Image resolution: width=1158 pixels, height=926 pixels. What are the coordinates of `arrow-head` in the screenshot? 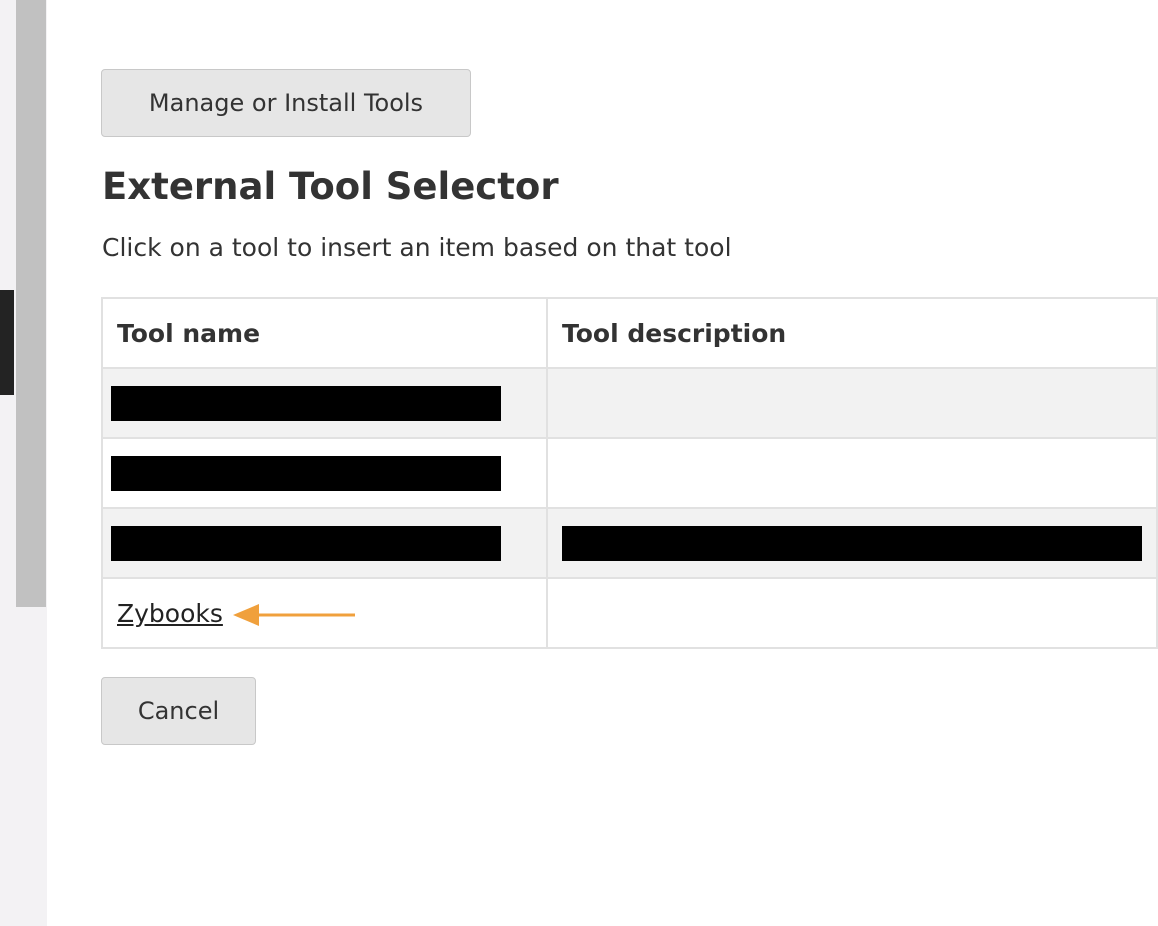 It's located at (246, 615).